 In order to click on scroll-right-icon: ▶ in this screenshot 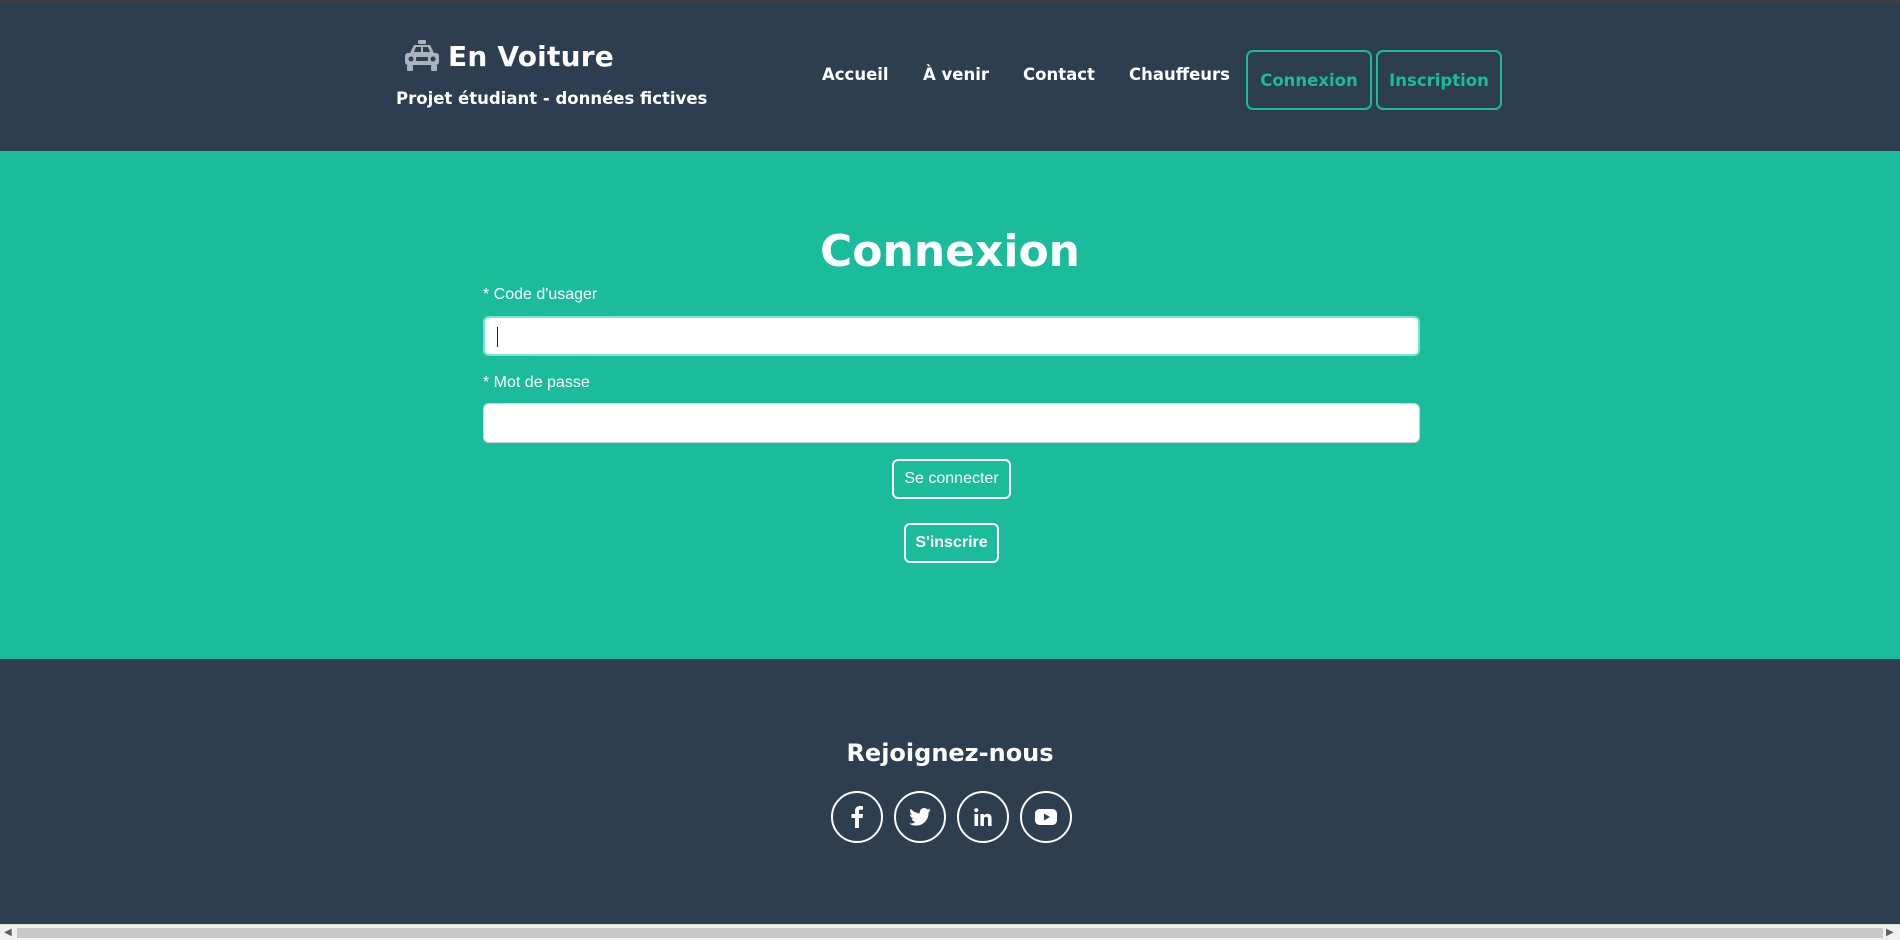, I will do `click(1890, 933)`.